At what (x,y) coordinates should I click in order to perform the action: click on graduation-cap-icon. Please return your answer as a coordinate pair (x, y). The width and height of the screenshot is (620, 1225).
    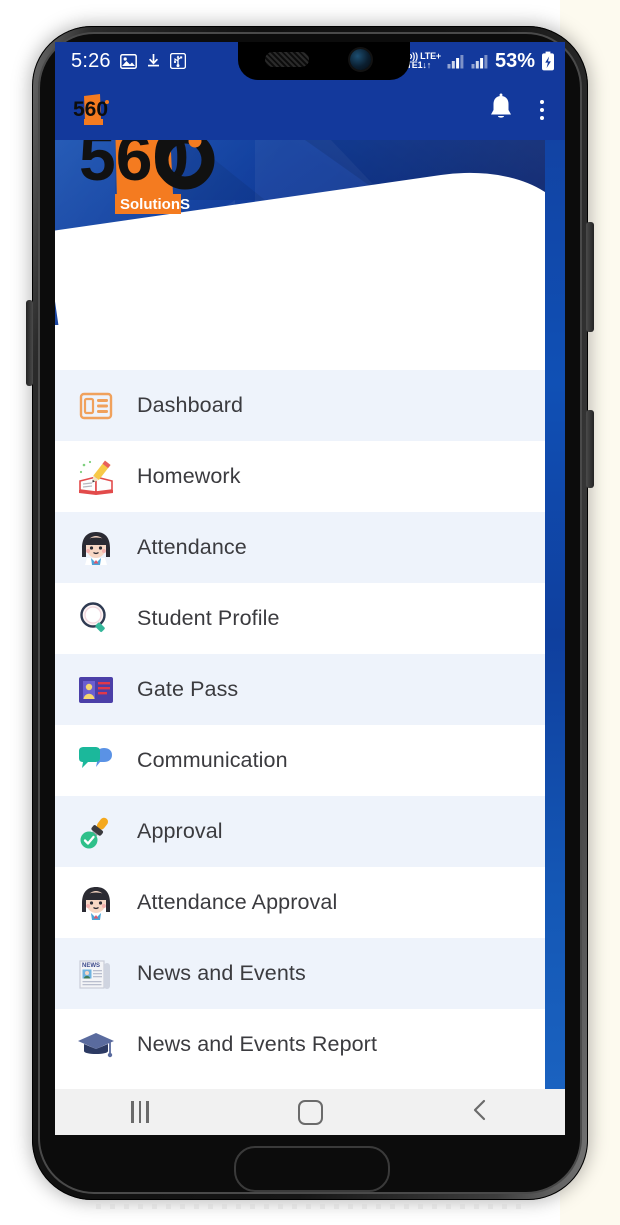
    Looking at the image, I should click on (96, 1045).